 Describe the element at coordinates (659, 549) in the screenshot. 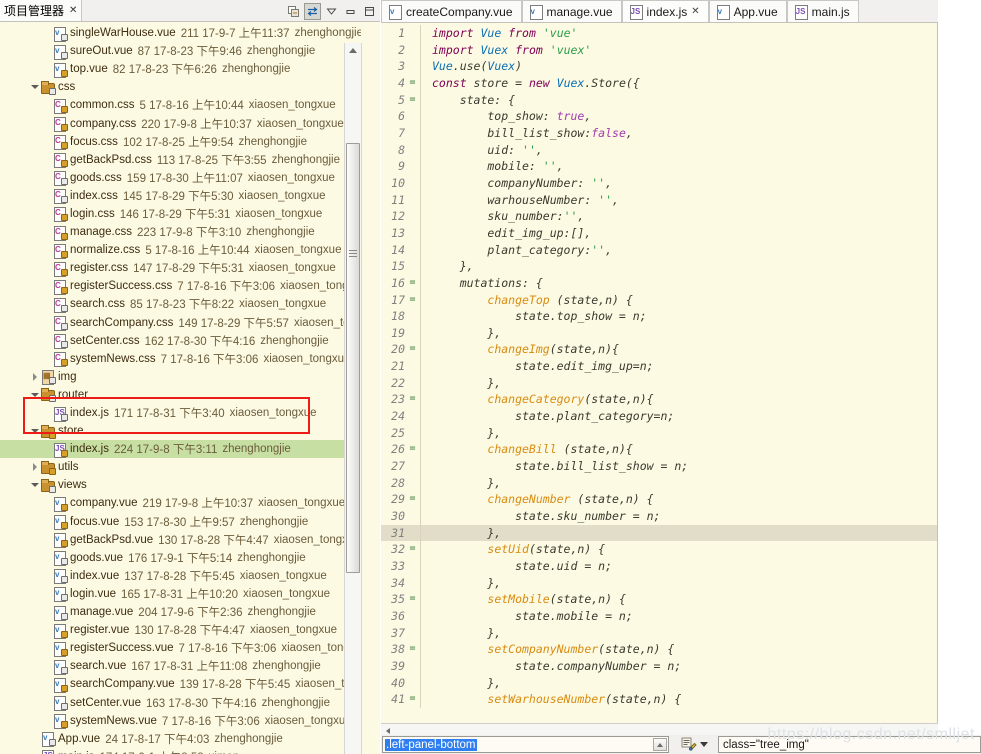

I see `code-line: 32 = setUid(state,n) {` at that location.